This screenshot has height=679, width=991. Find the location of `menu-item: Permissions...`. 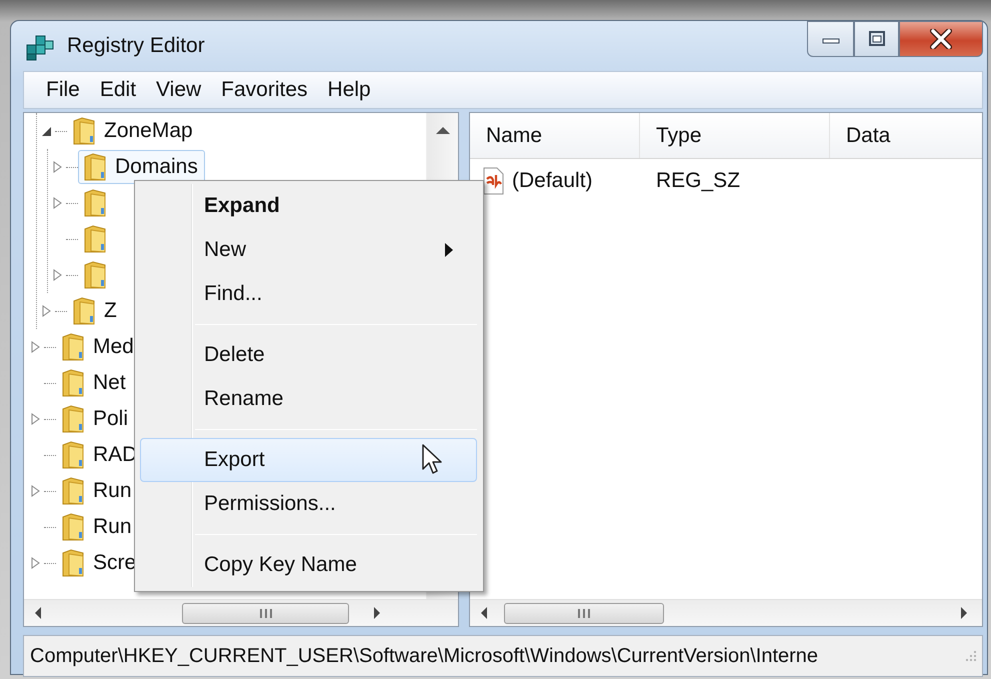

menu-item: Permissions... is located at coordinates (308, 504).